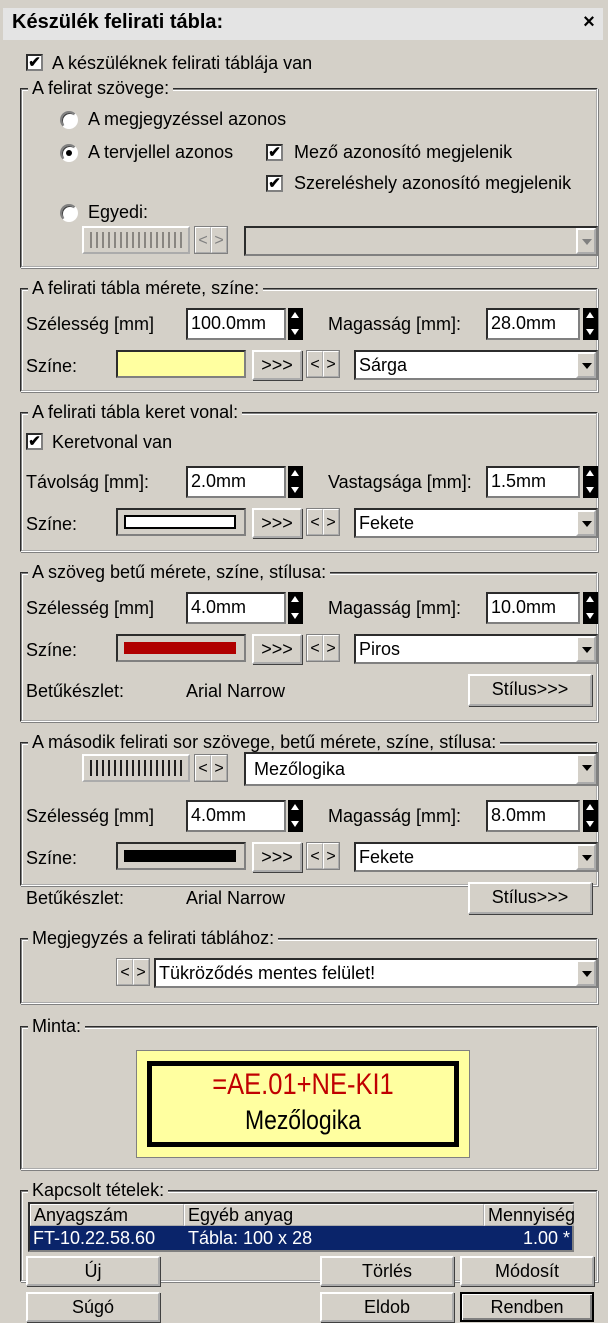 The width and height of the screenshot is (608, 1323). I want to click on new-button: Új, so click(93, 1271).